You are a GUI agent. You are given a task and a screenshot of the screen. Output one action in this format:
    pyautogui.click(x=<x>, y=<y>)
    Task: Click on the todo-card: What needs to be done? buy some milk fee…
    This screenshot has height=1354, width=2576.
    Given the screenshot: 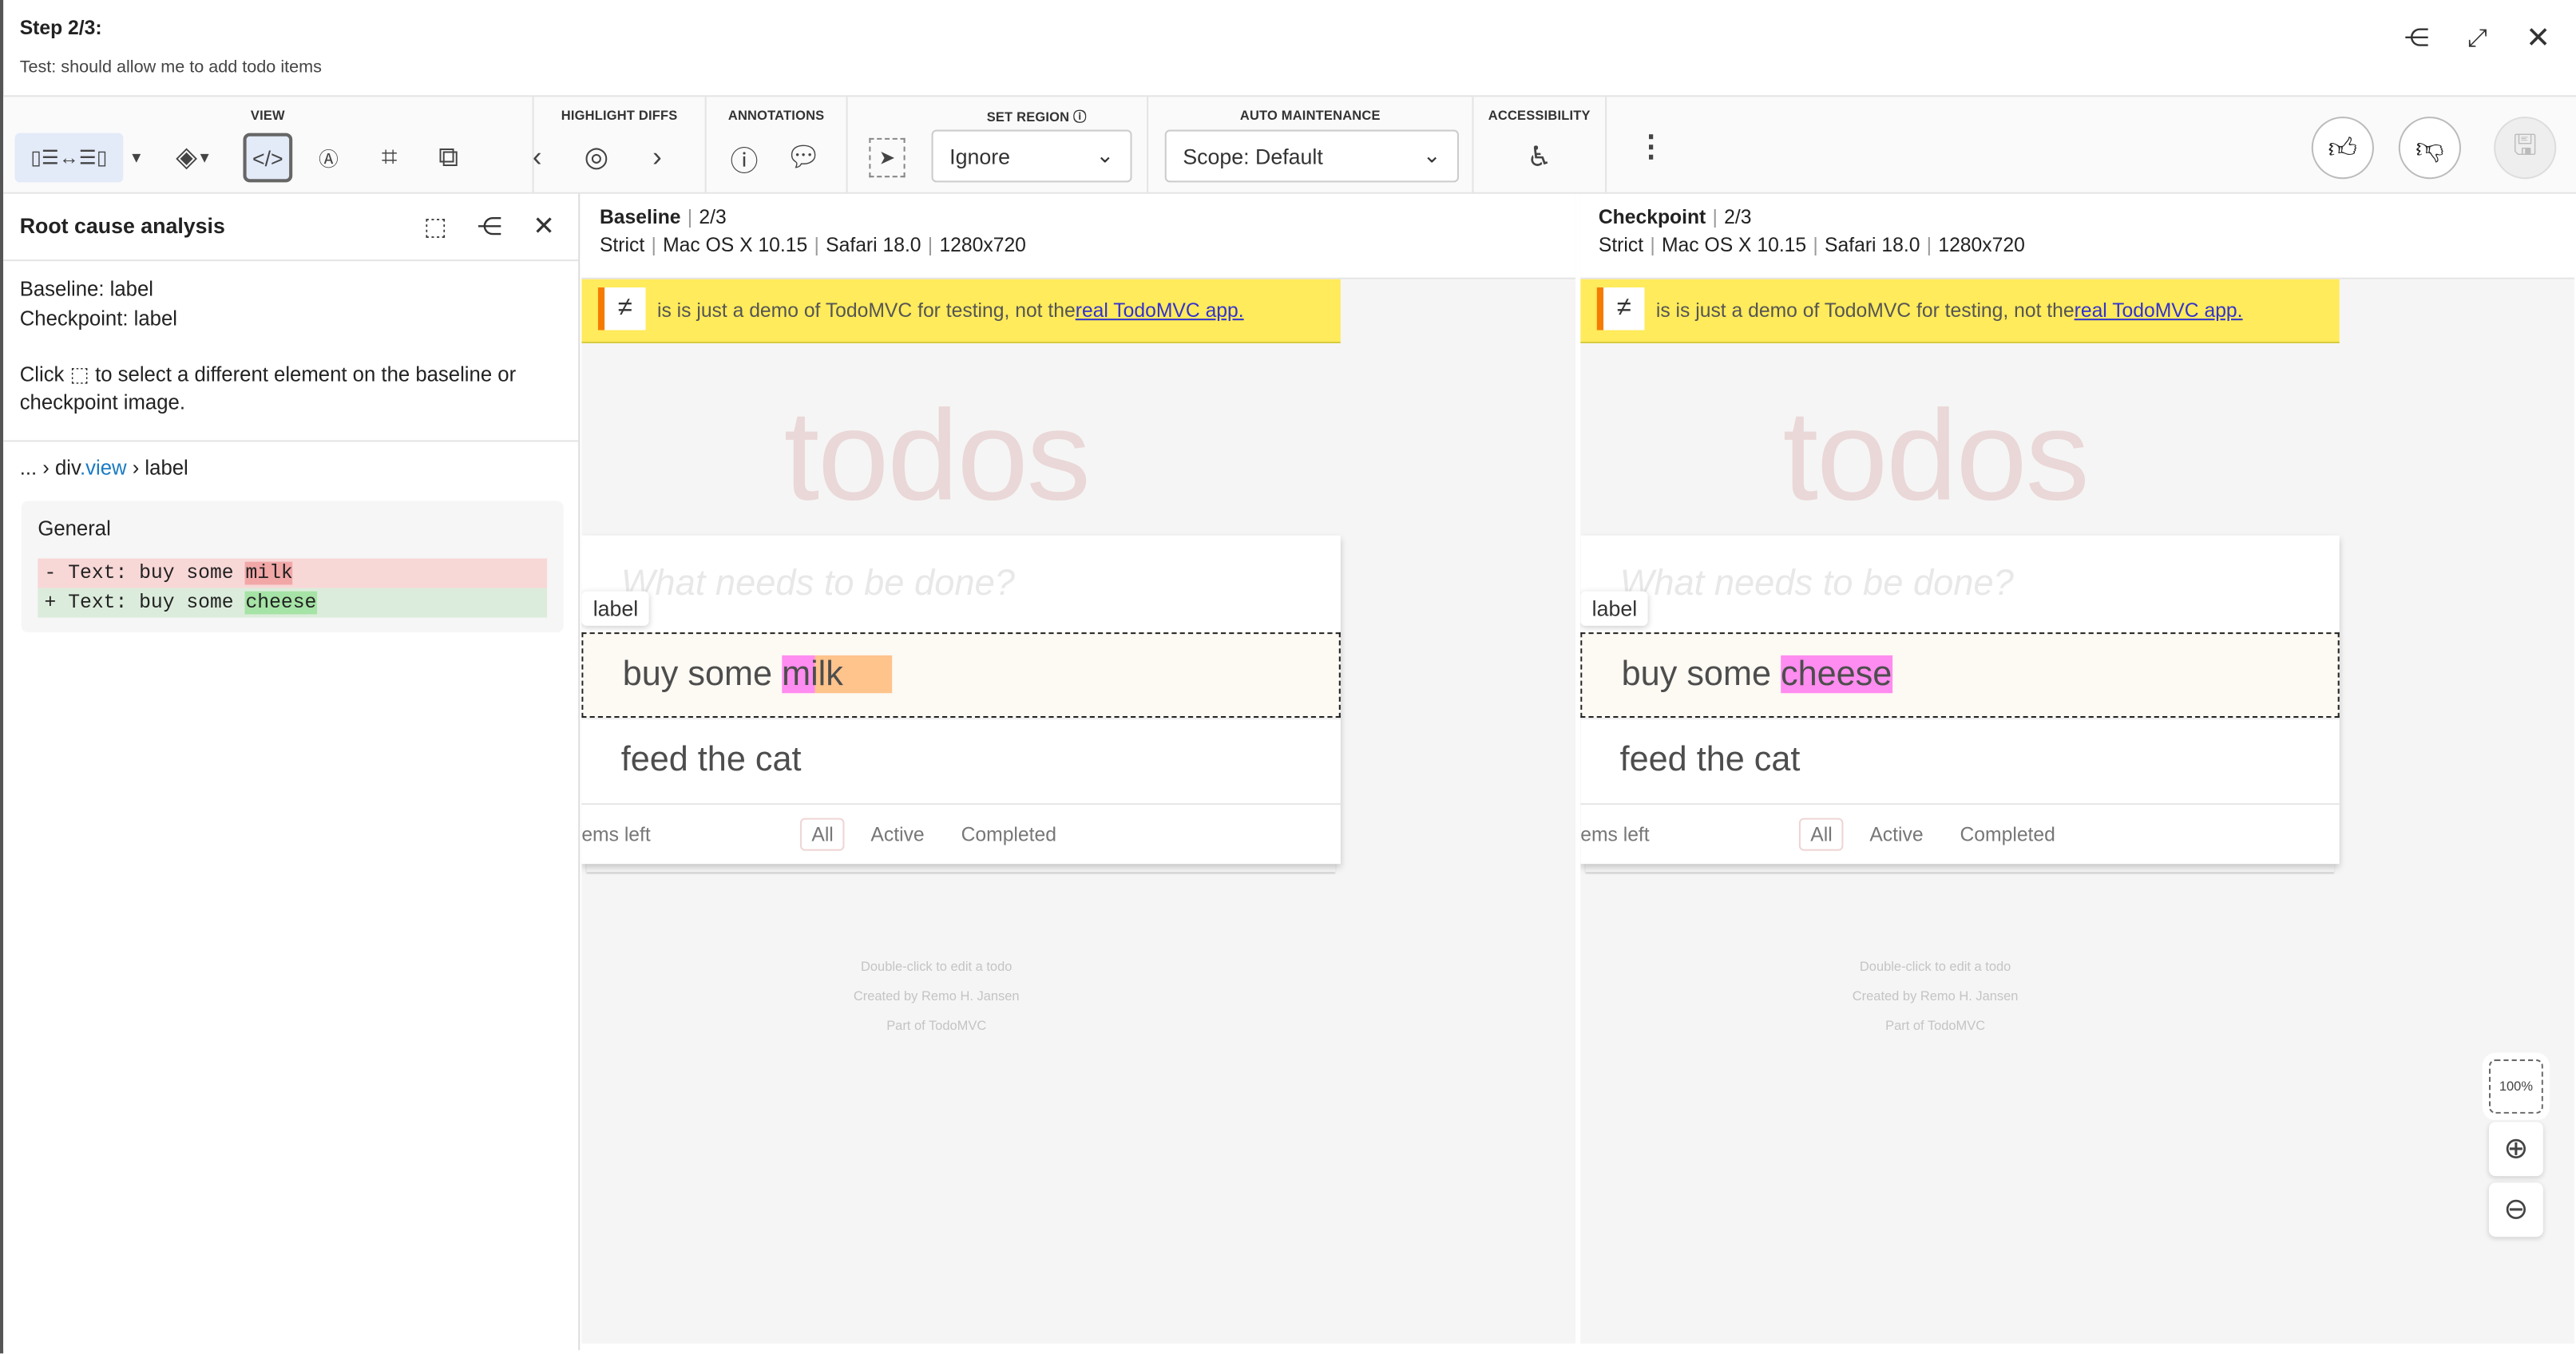 What is the action you would take?
    pyautogui.click(x=961, y=700)
    